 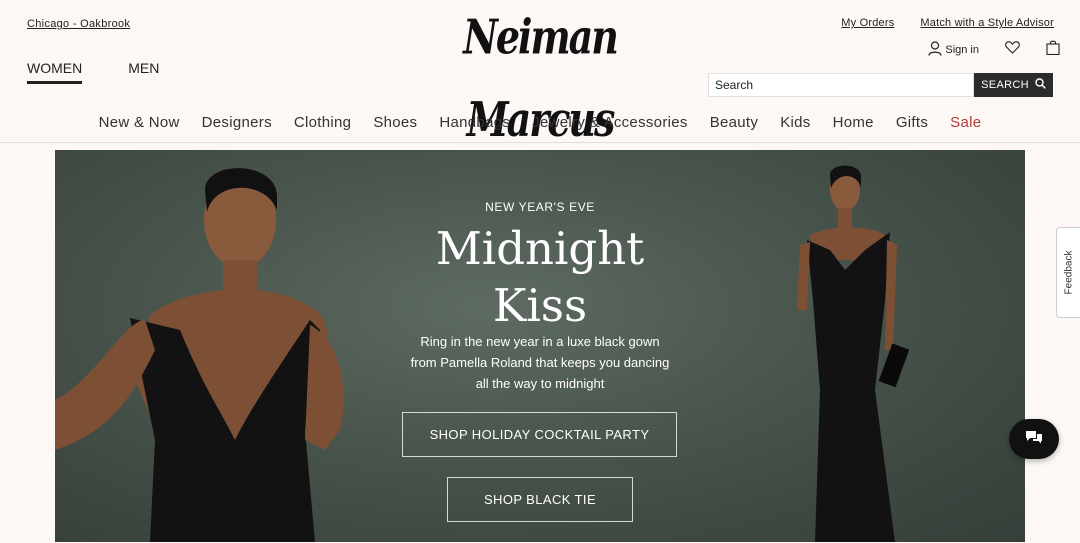 I want to click on utility-links: My Orders Match with a Style Advisor, so click(x=947, y=23).